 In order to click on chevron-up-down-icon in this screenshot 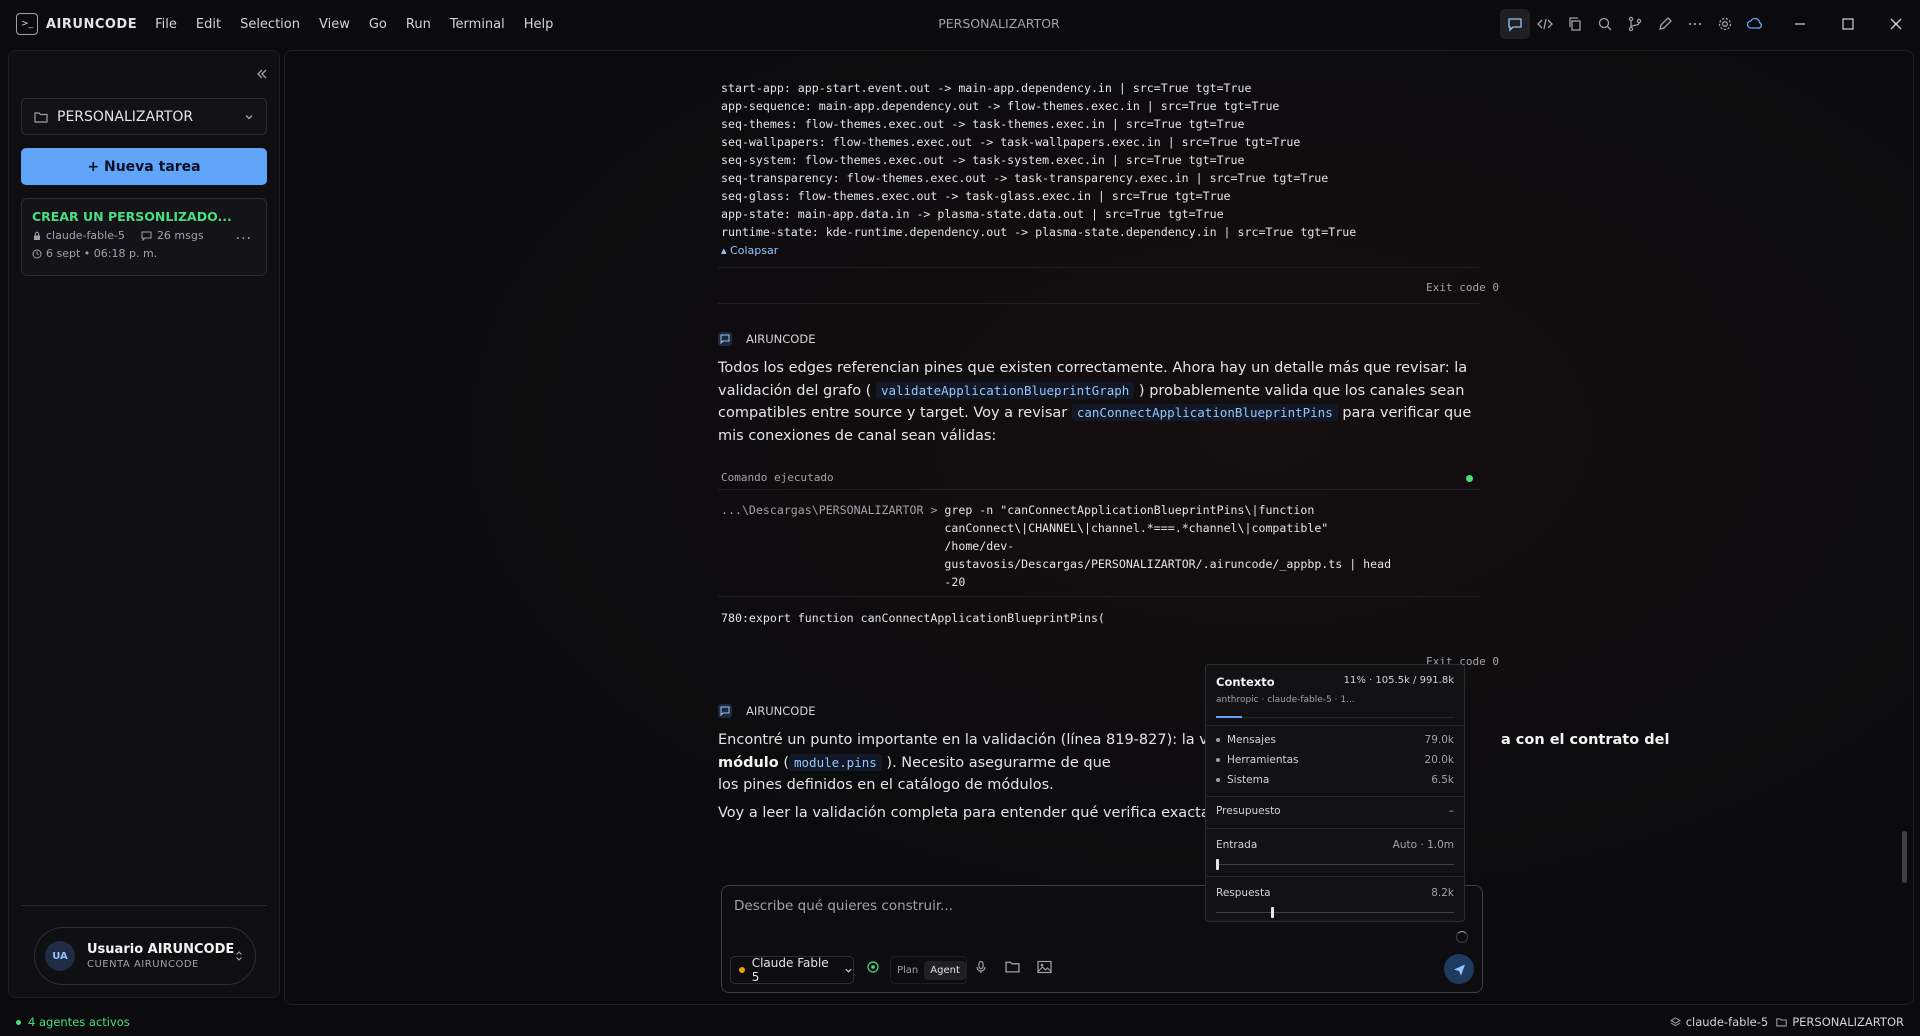, I will do `click(239, 956)`.